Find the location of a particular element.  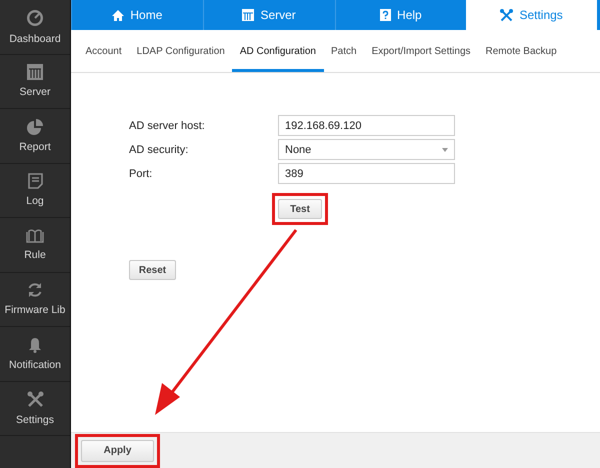

sub-tab: Export/Import Settings is located at coordinates (421, 51).